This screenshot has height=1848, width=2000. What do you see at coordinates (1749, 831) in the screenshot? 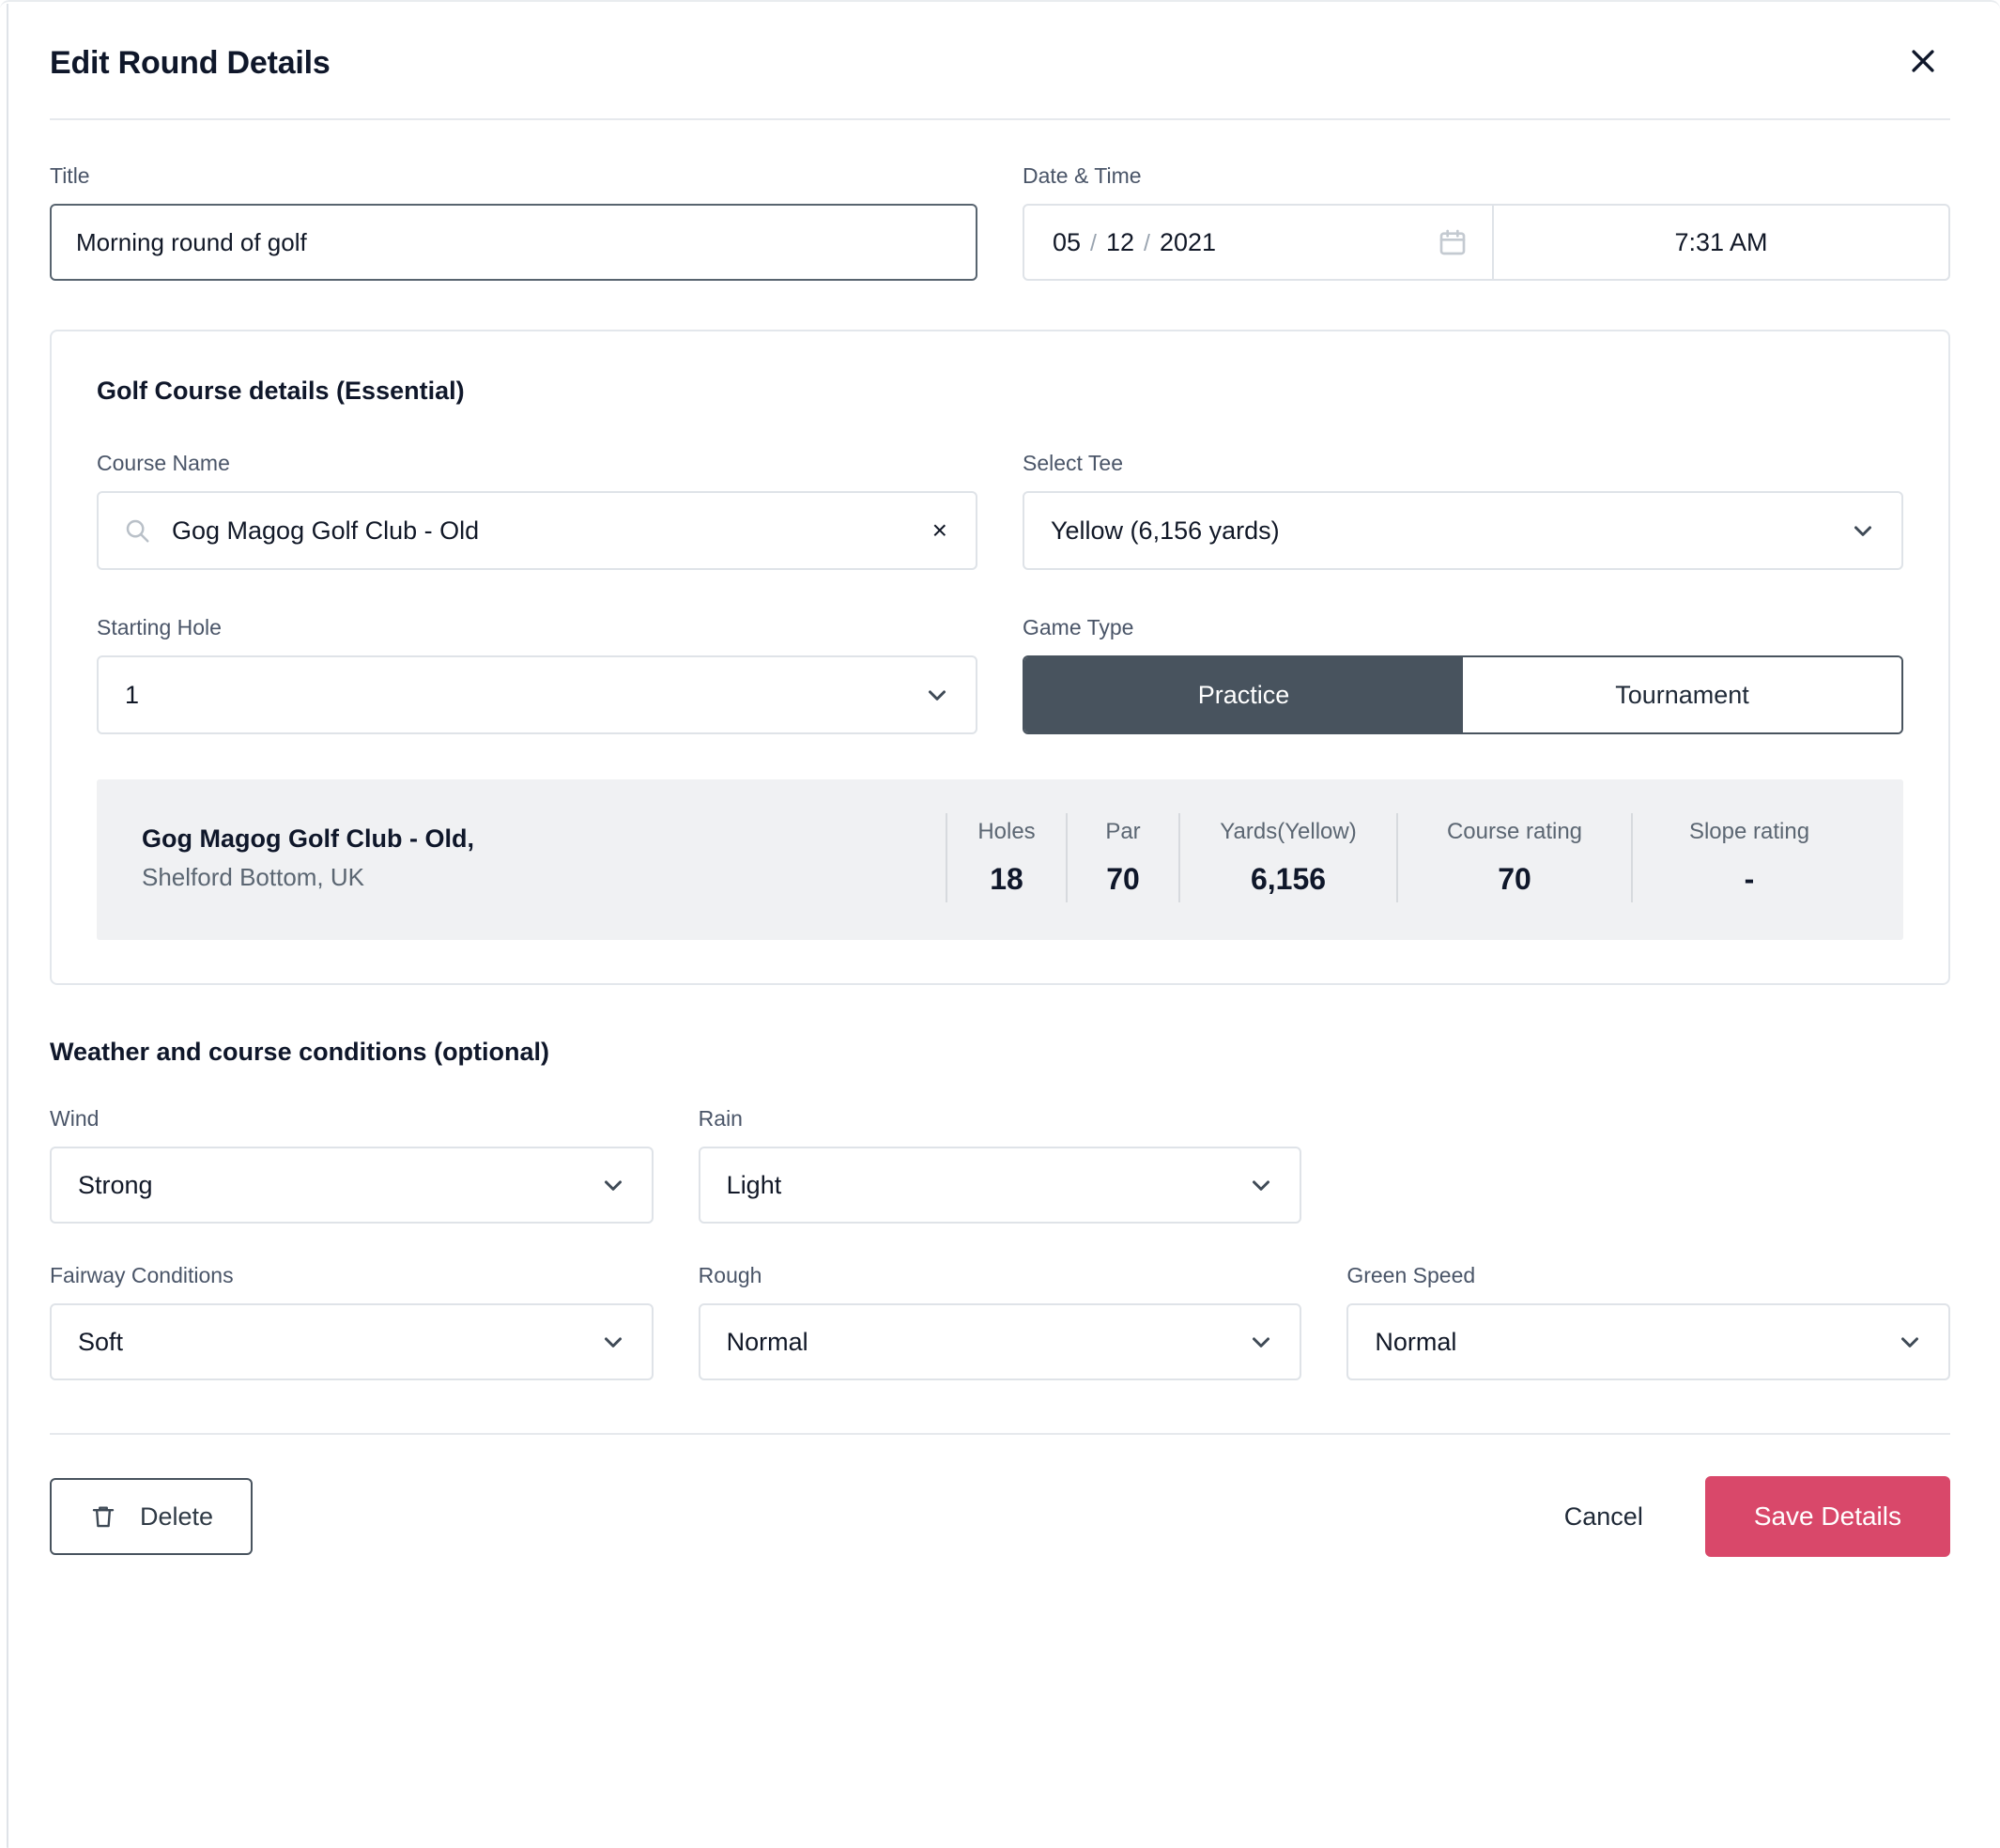
I see `stat-slope-rating-label: Slope rating` at bounding box center [1749, 831].